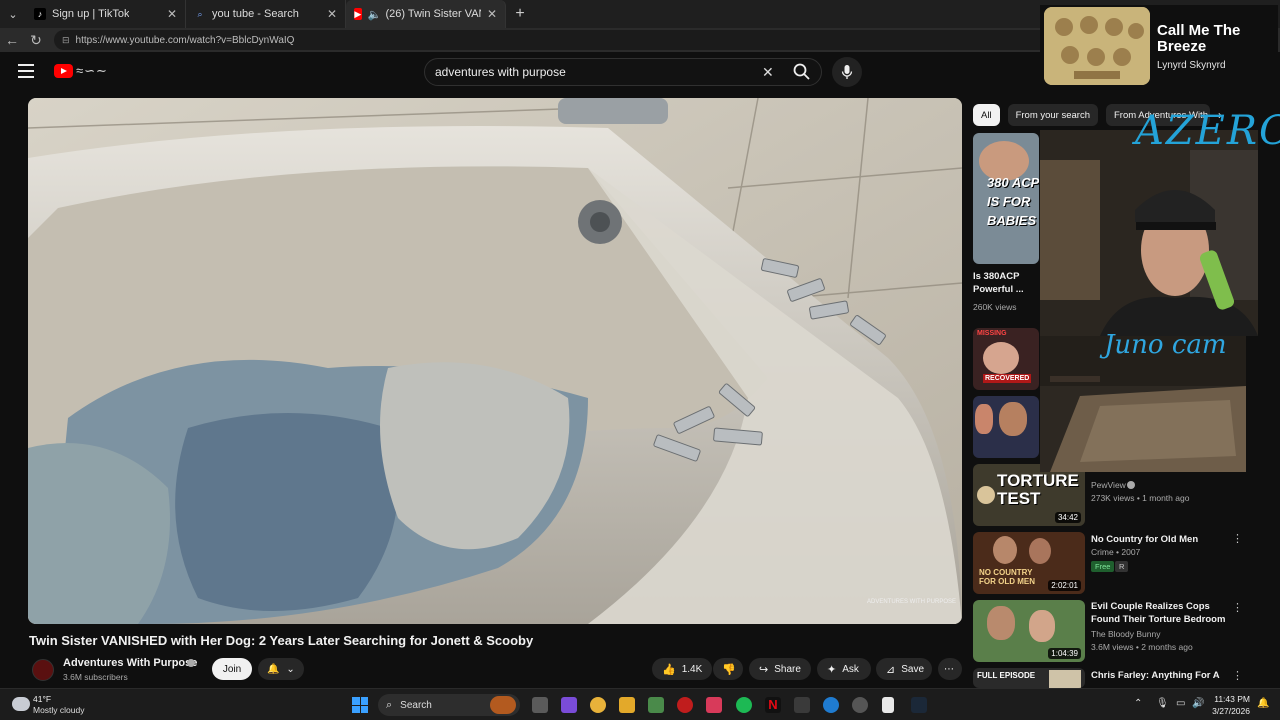 The width and height of the screenshot is (1280, 720). What do you see at coordinates (43, 670) in the screenshot?
I see `channel-avatar` at bounding box center [43, 670].